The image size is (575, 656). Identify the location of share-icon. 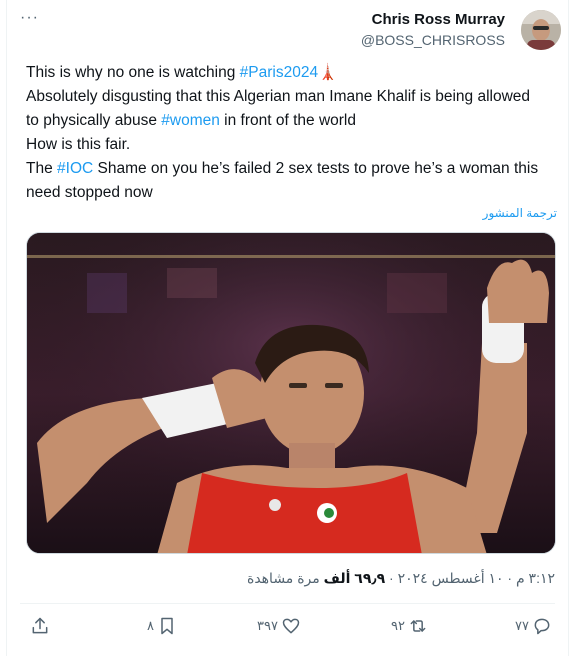
(40, 625).